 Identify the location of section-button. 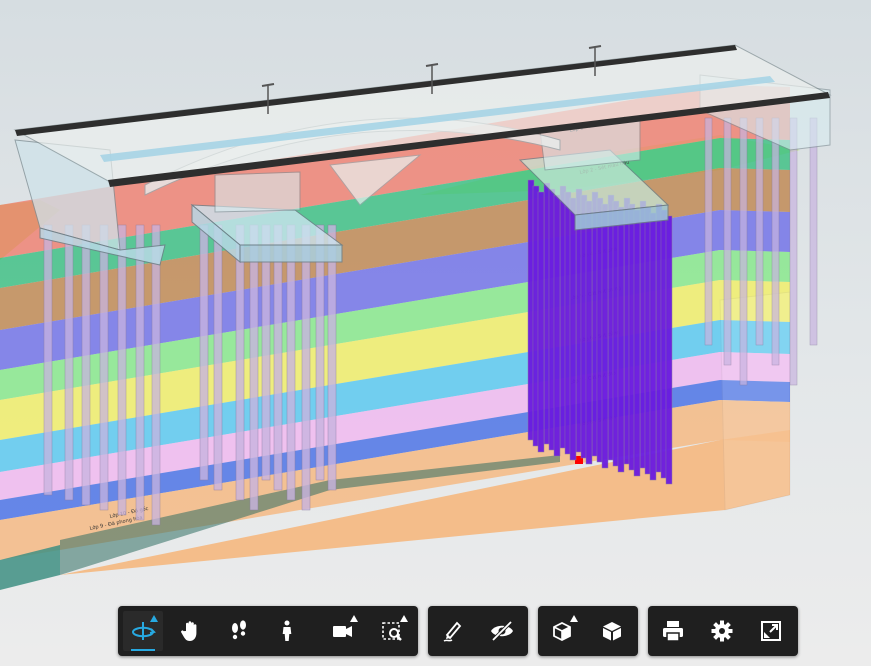
(563, 631).